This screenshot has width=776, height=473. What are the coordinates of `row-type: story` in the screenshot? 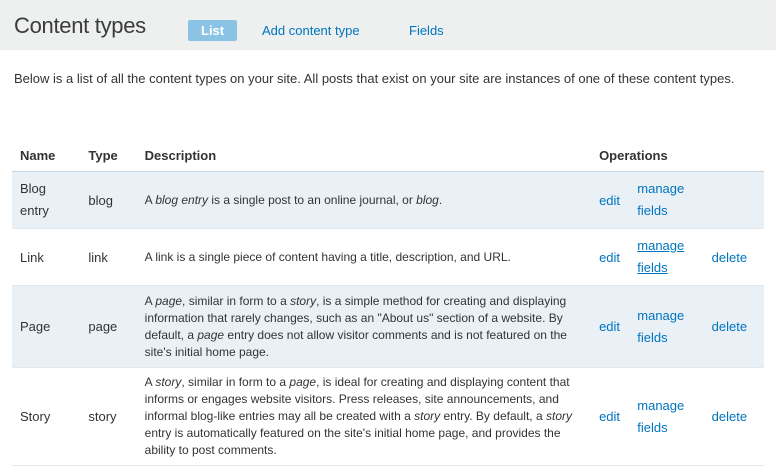 It's located at (108, 416).